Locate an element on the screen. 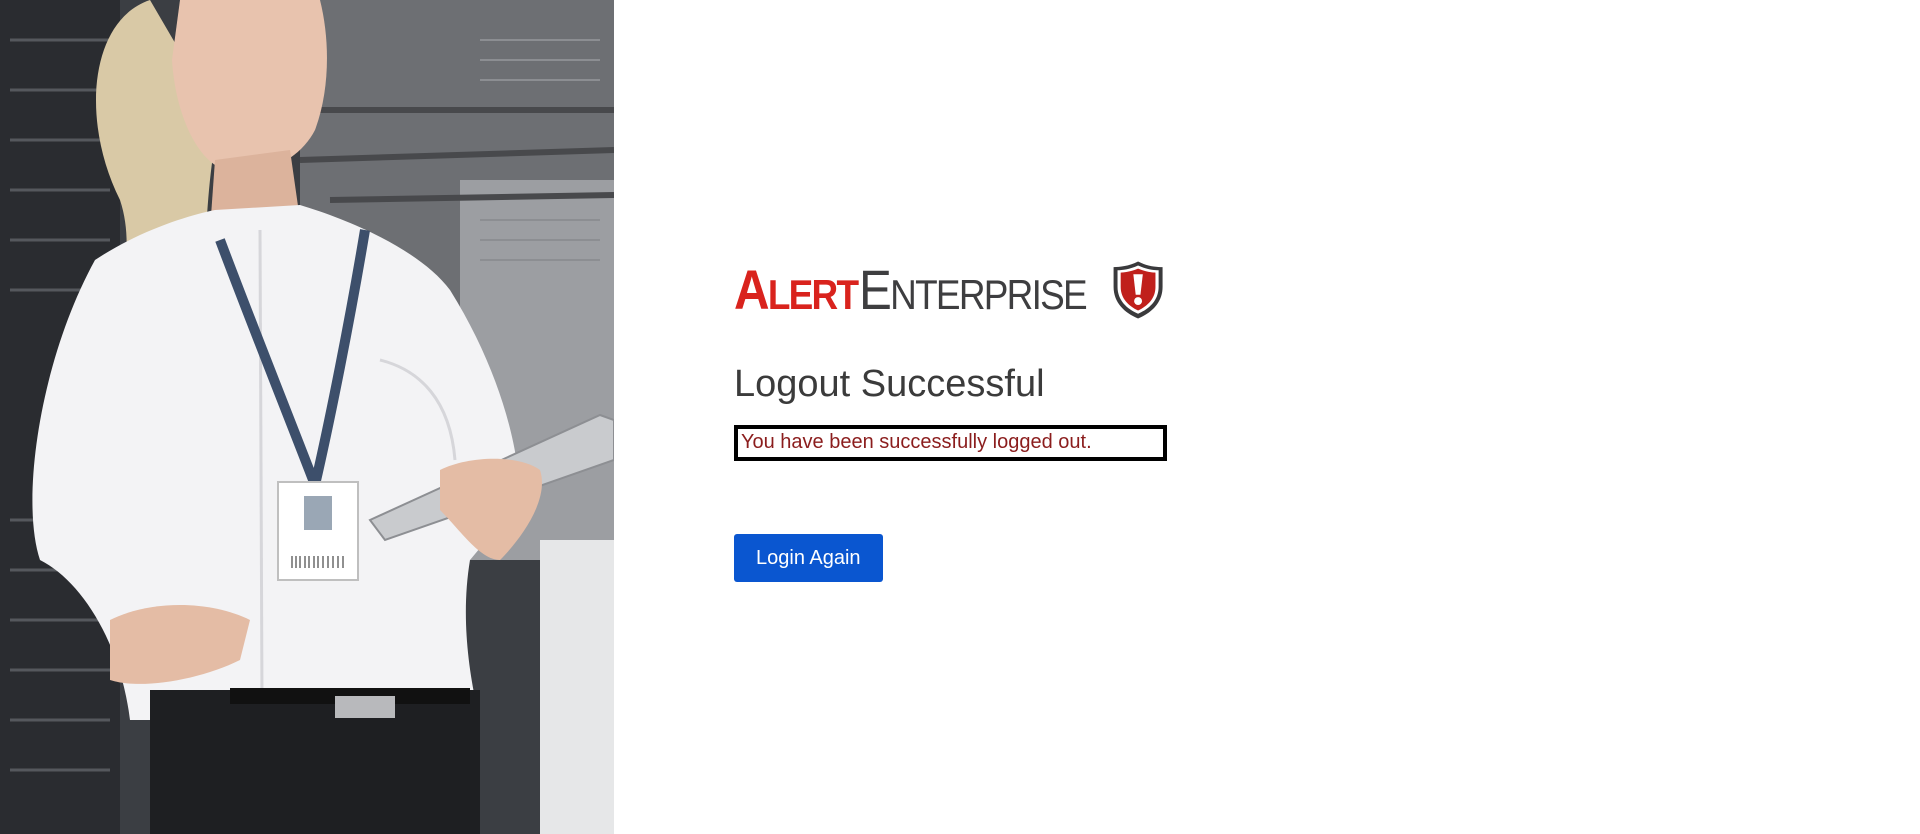  logo-wordmark: ALERT ENTERPRISE is located at coordinates (911, 289).